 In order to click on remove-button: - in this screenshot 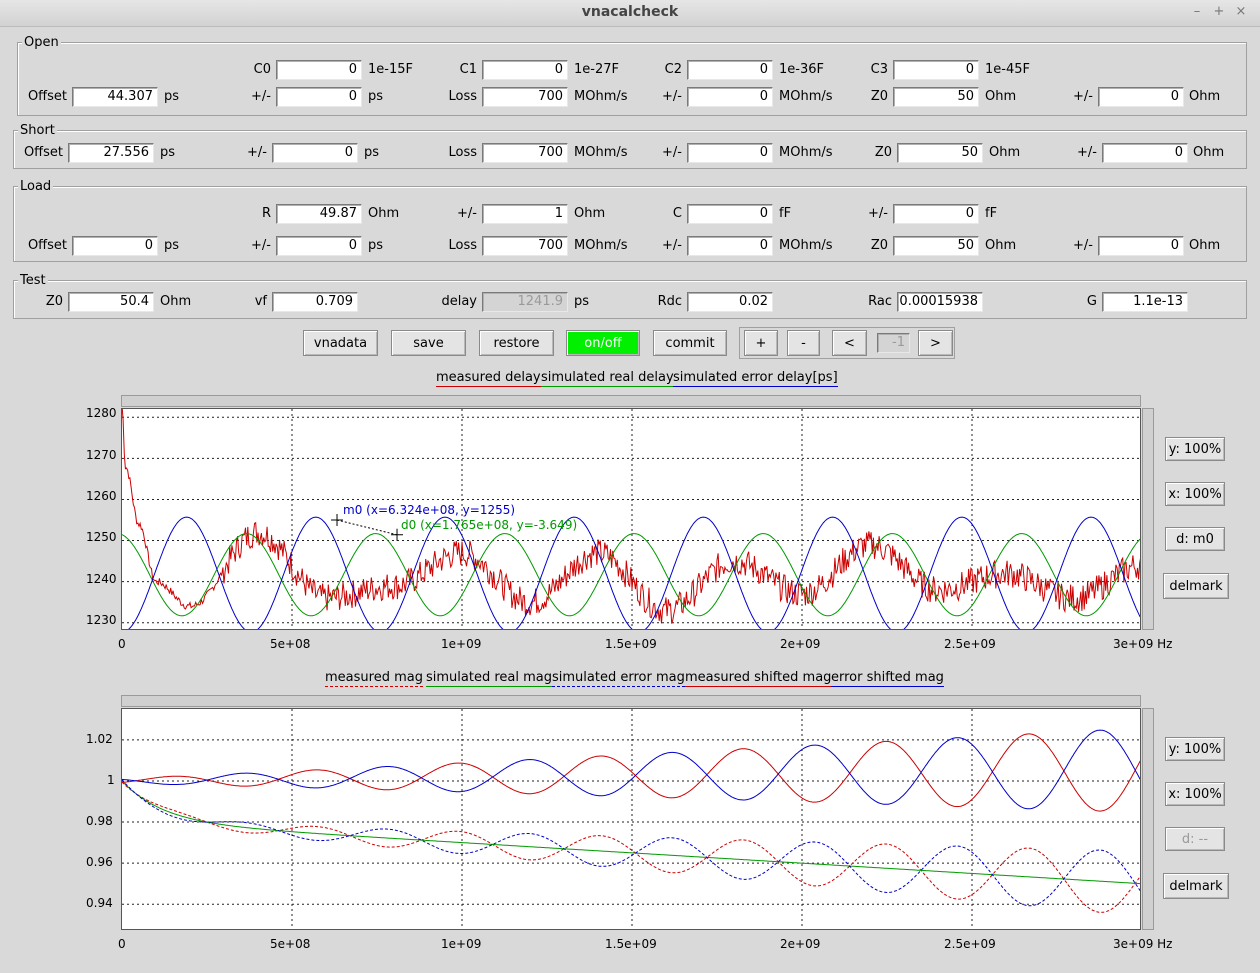, I will do `click(803, 343)`.